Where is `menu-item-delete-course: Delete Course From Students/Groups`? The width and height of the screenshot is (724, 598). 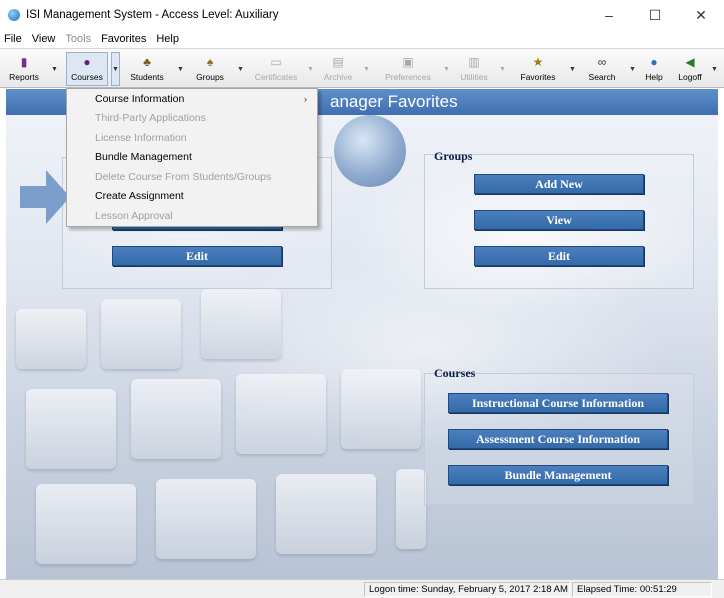
menu-item-delete-course: Delete Course From Students/Groups is located at coordinates (192, 177).